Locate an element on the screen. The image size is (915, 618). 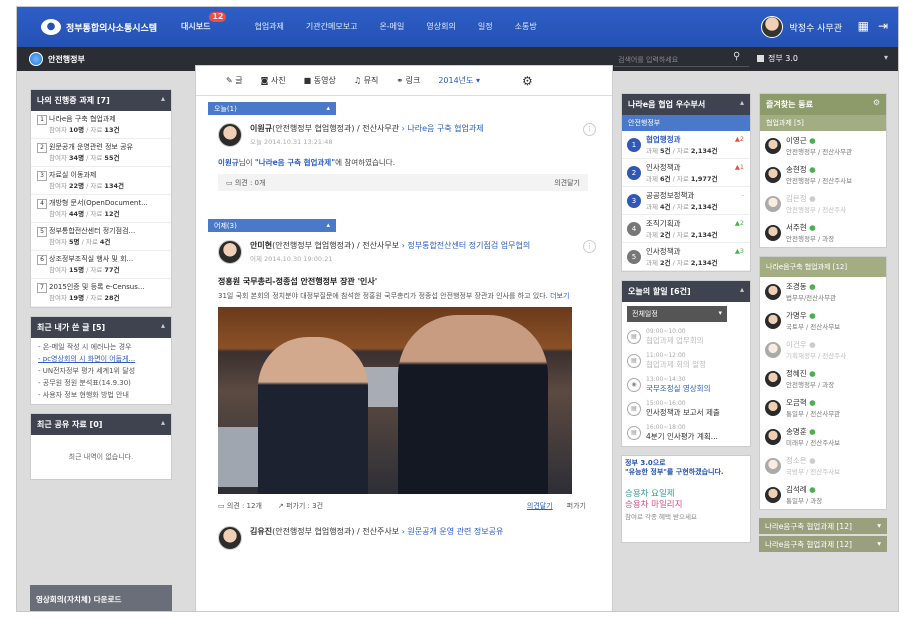
gear-icon: ⚙ is located at coordinates (527, 81).